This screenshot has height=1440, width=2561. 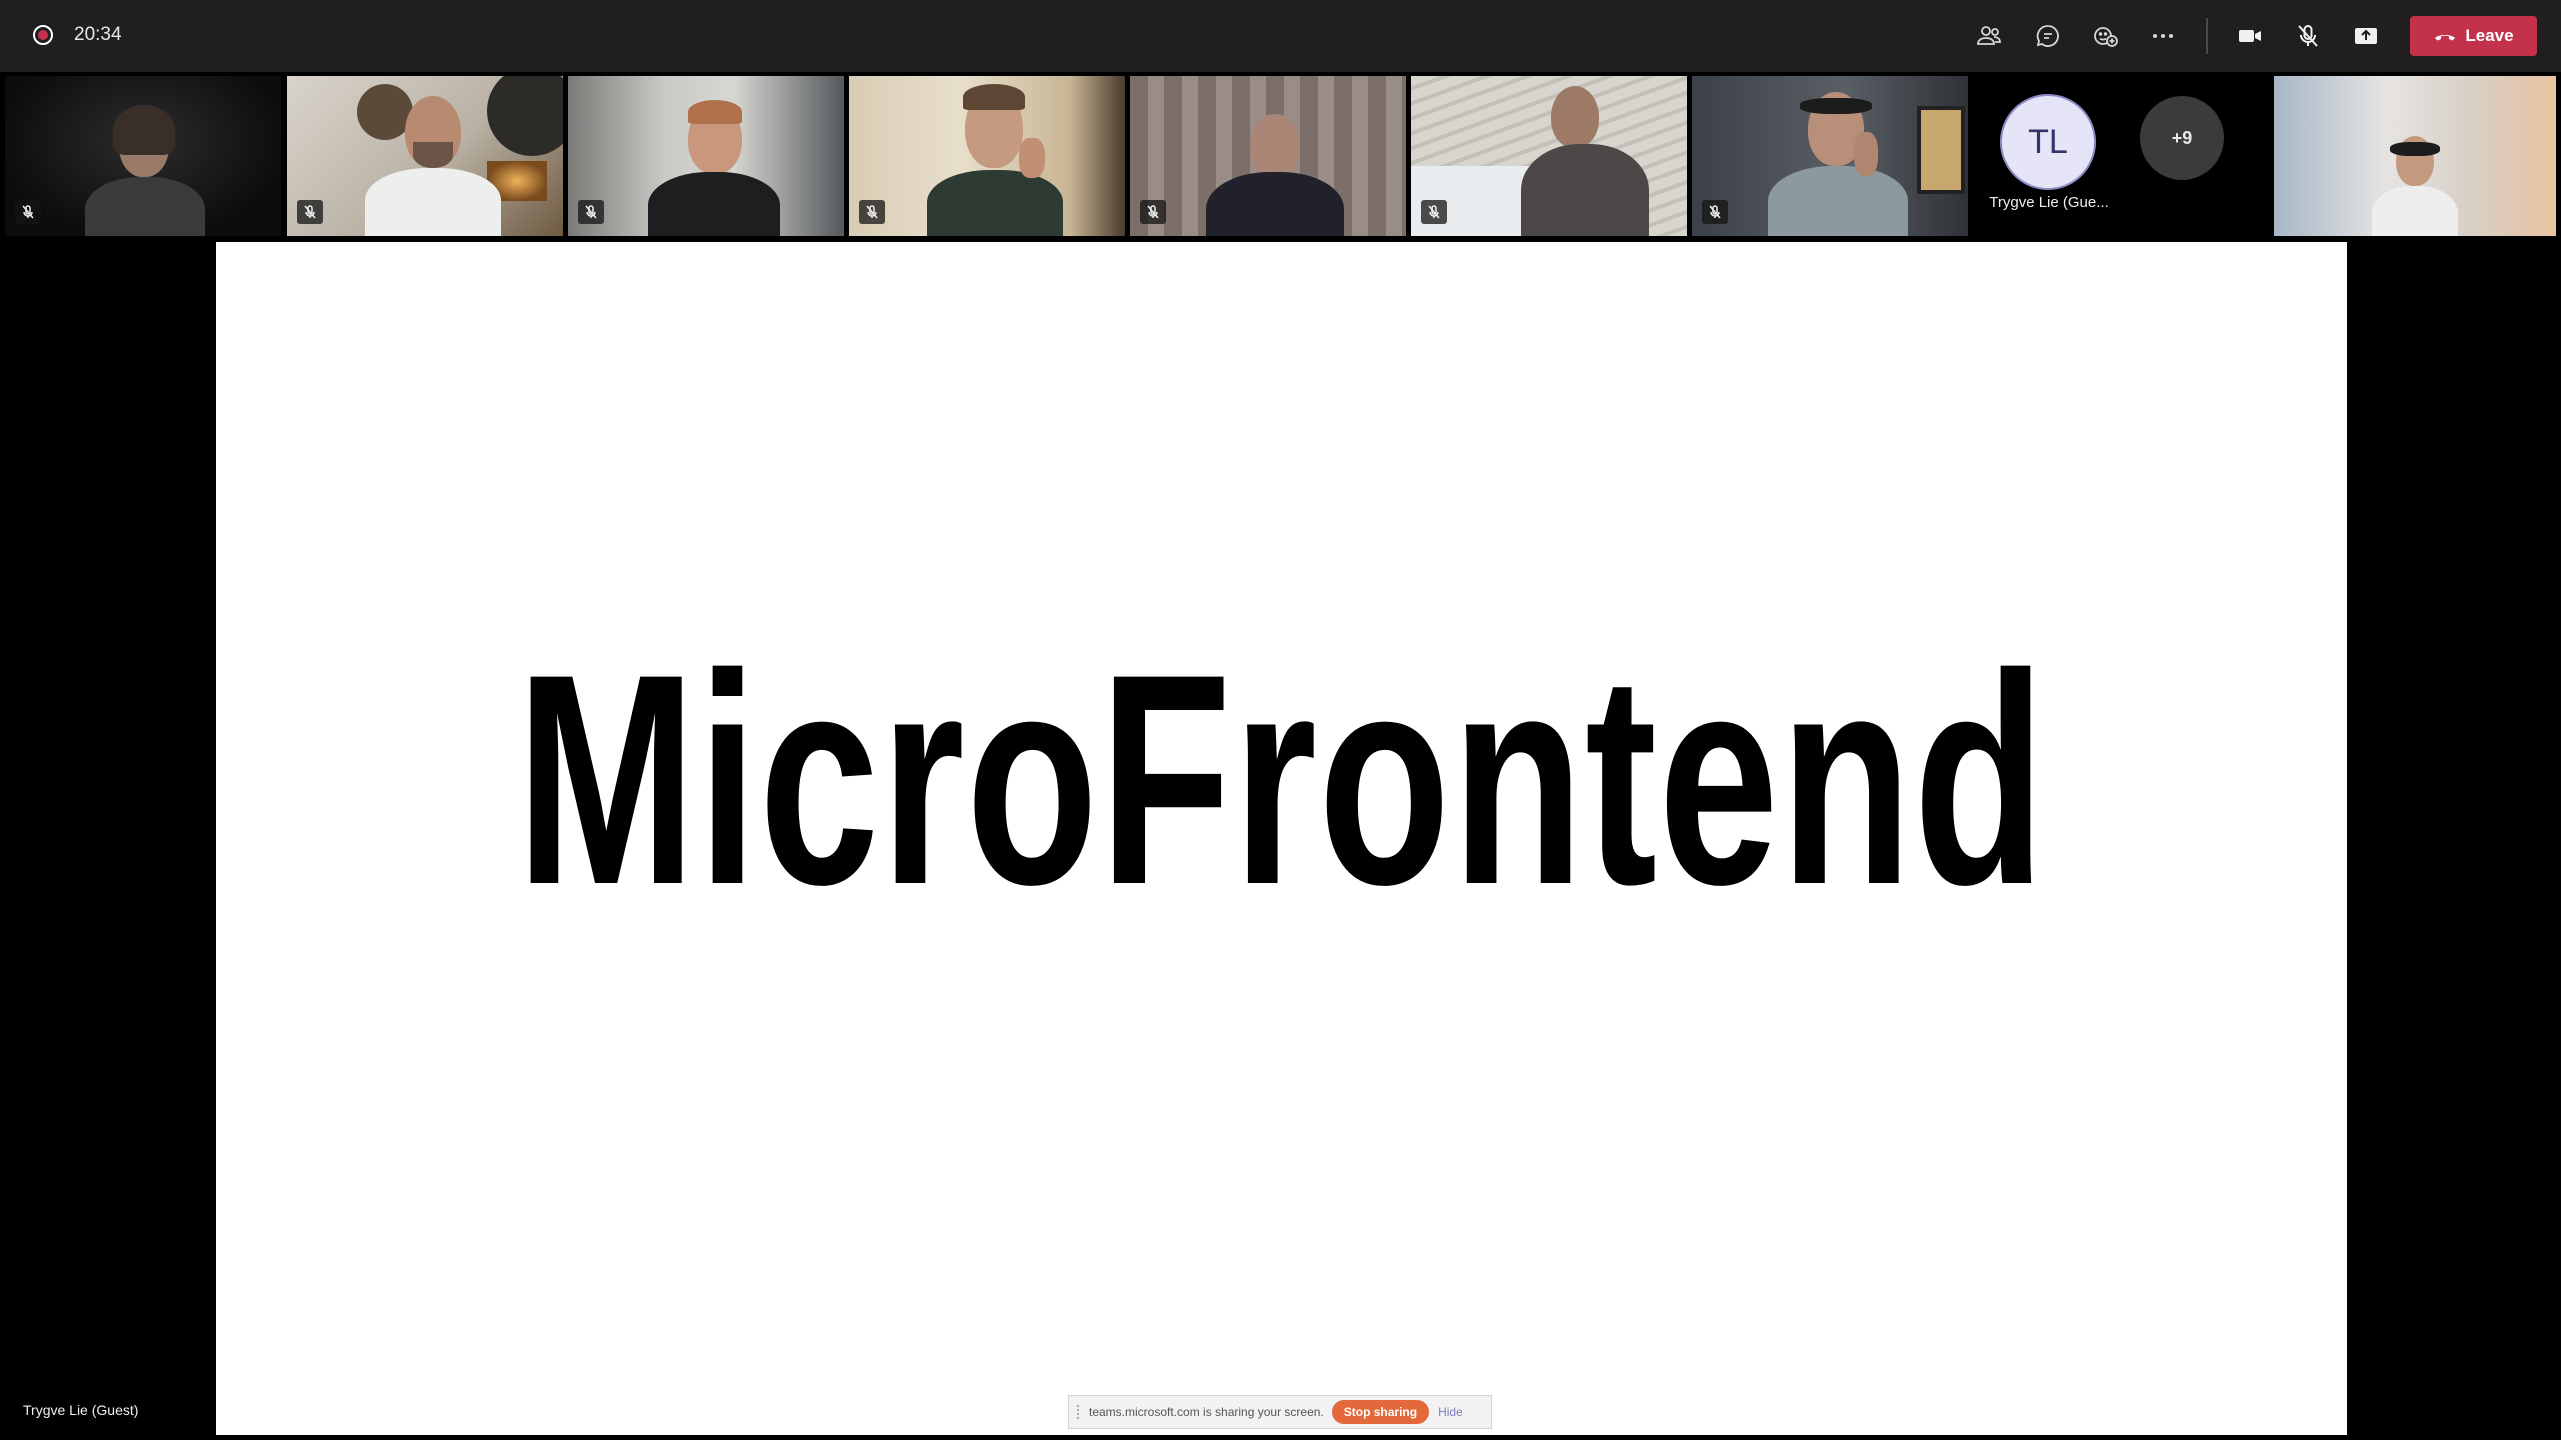 I want to click on toolbar-divider, so click(x=2207, y=36).